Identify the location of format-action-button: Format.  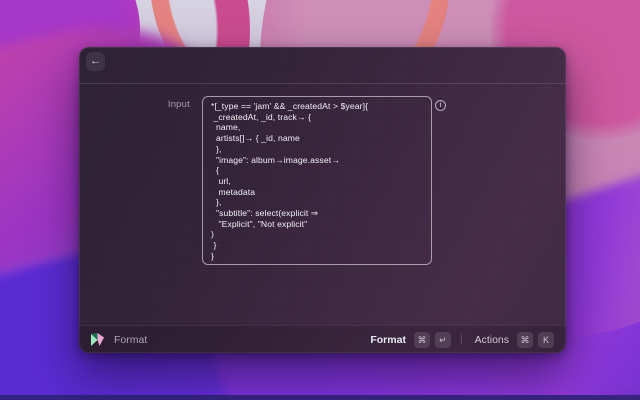
(388, 340).